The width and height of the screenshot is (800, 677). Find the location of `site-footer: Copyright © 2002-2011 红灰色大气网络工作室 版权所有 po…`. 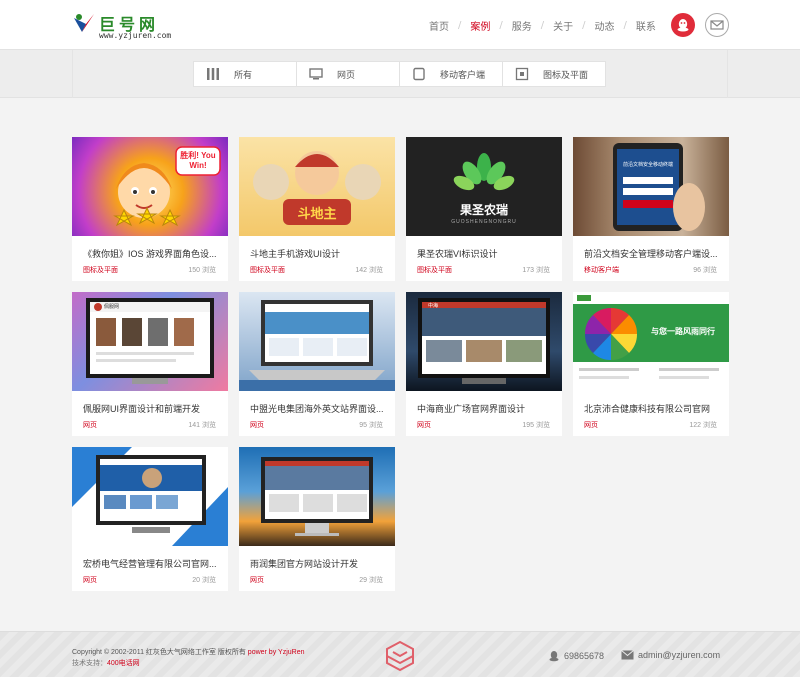

site-footer: Copyright © 2002-2011 红灰色大气网络工作室 版权所有 po… is located at coordinates (400, 654).